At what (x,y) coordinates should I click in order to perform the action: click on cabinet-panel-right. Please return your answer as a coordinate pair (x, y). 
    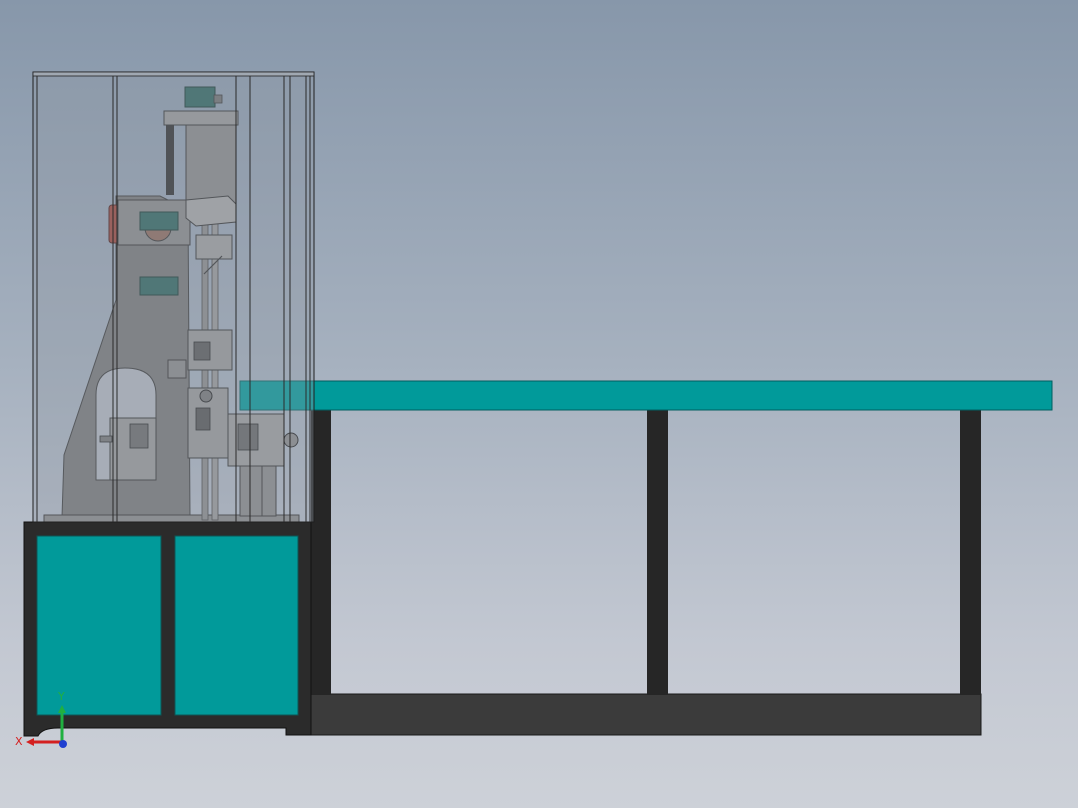
    Looking at the image, I should click on (236, 625).